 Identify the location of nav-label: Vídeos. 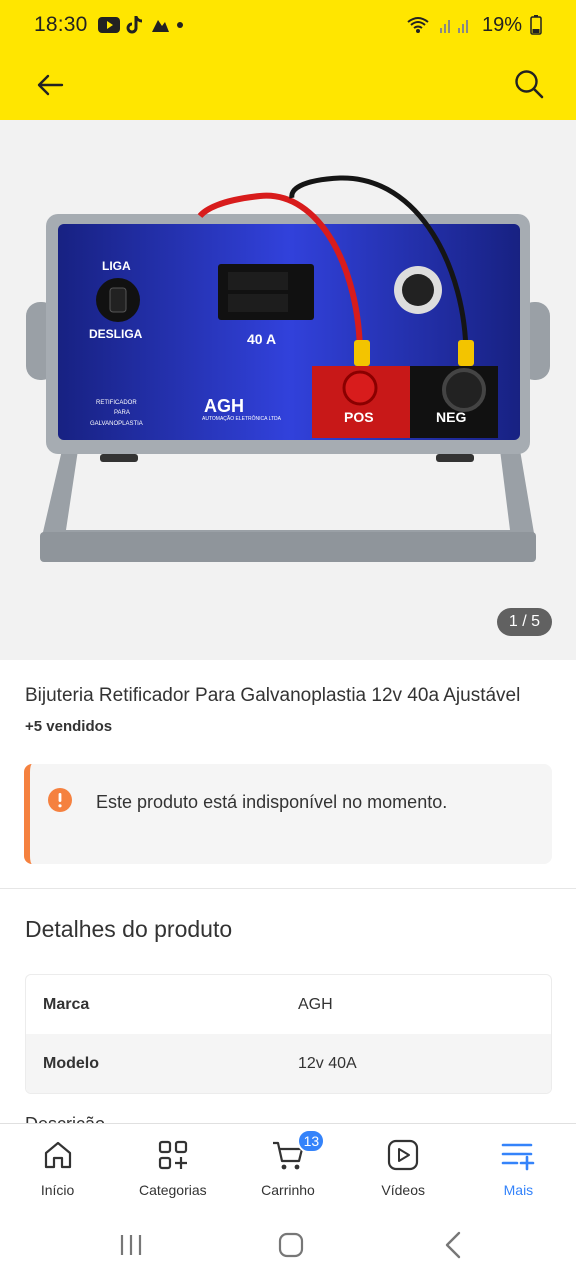
(403, 1190).